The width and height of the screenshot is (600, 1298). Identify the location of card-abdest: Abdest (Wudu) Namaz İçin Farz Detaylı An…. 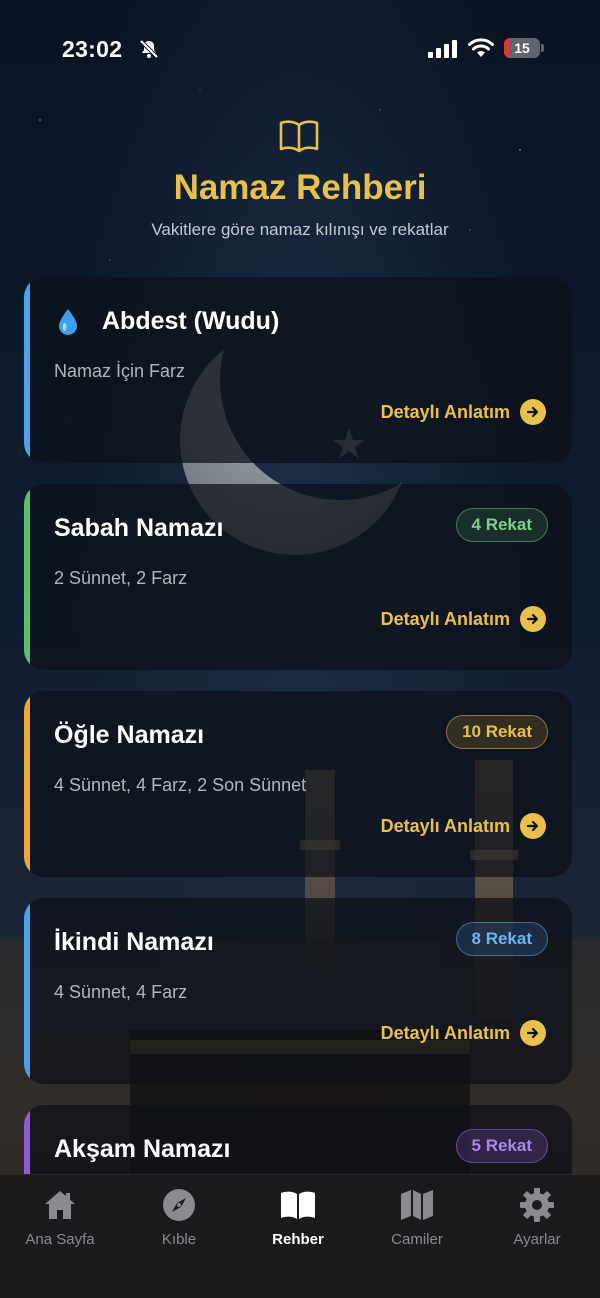
(298, 370).